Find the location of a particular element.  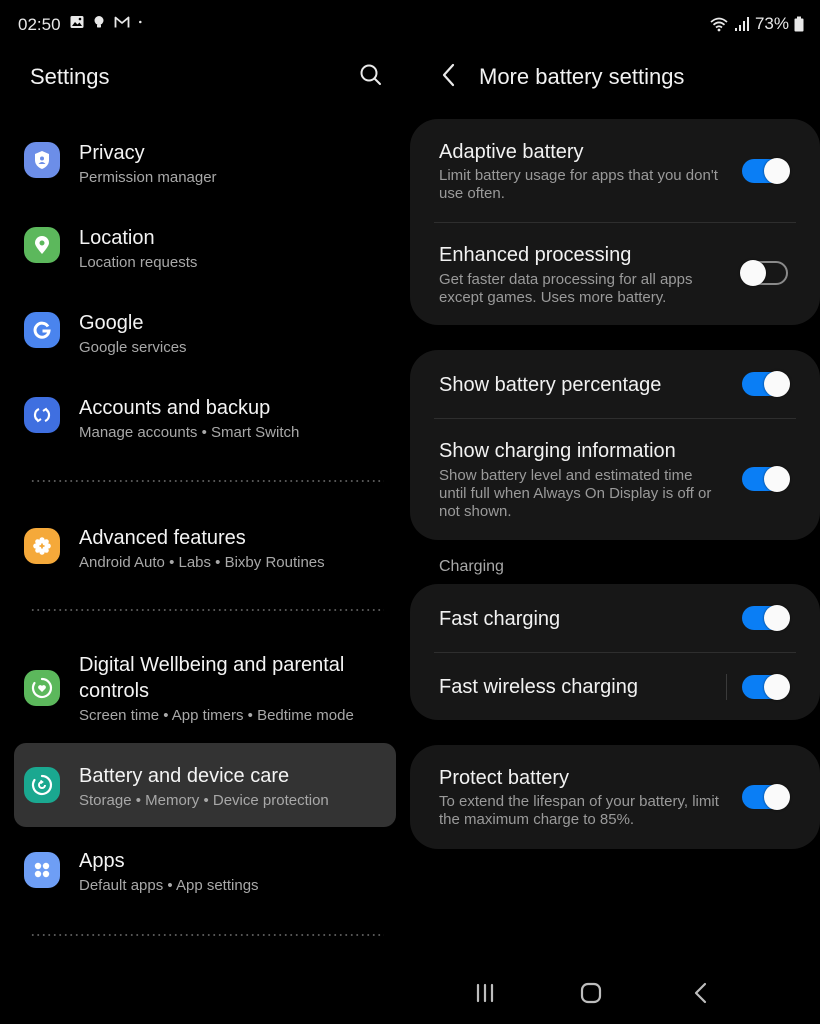

device-care-icon is located at coordinates (42, 785).